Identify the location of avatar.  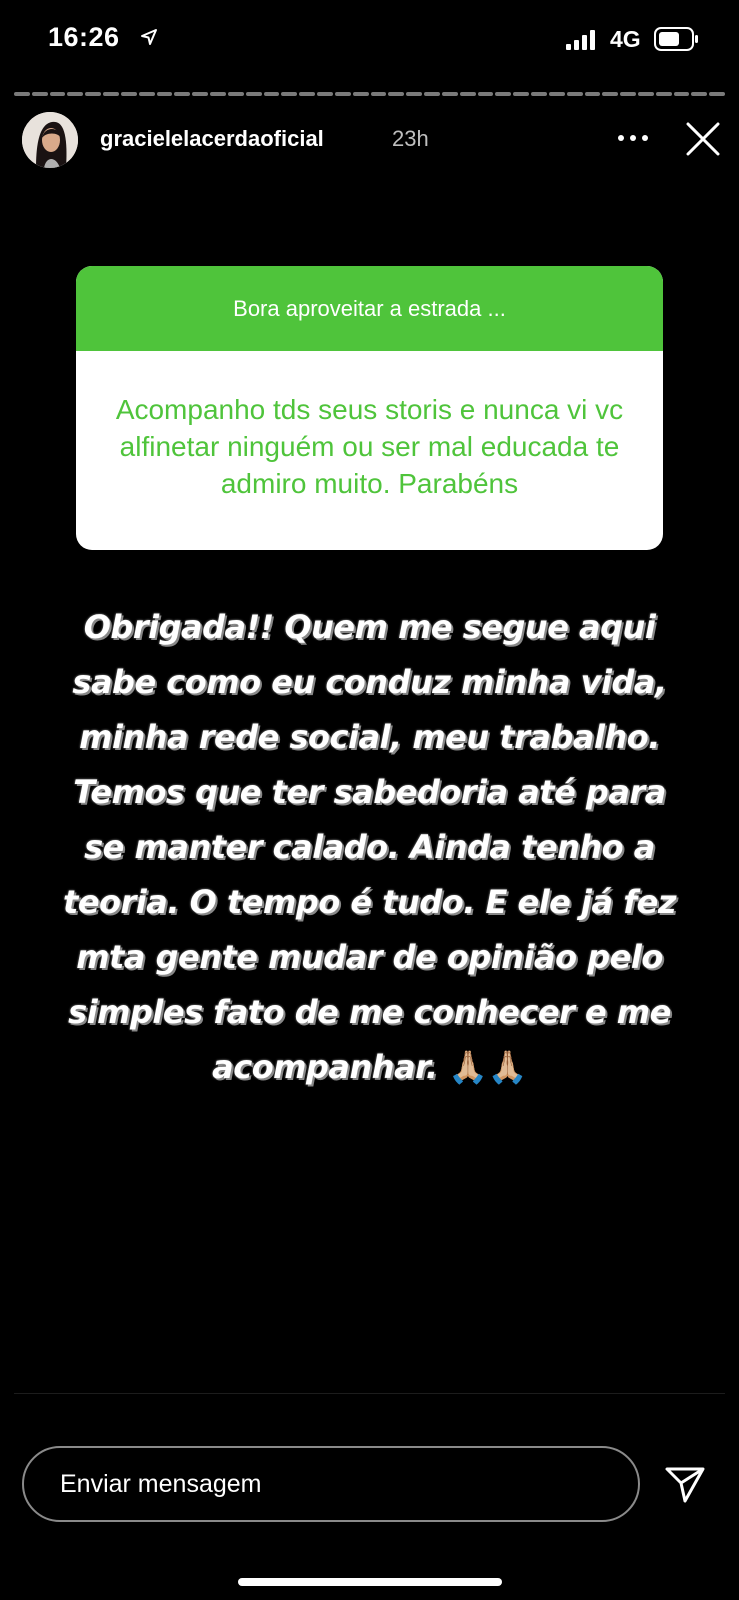
(50, 140).